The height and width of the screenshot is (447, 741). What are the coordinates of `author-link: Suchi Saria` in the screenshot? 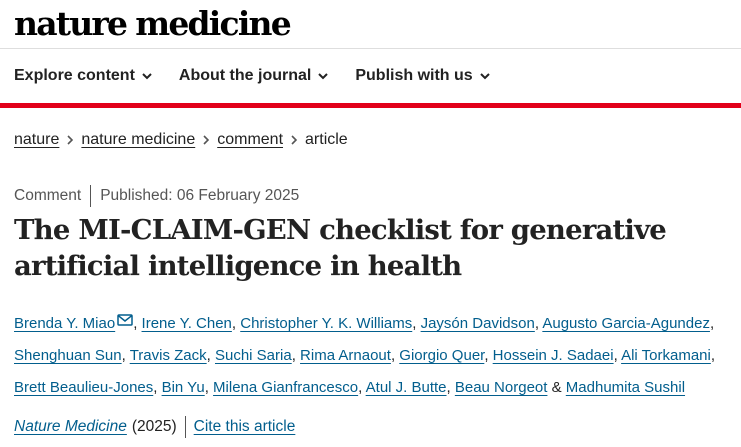 It's located at (253, 355).